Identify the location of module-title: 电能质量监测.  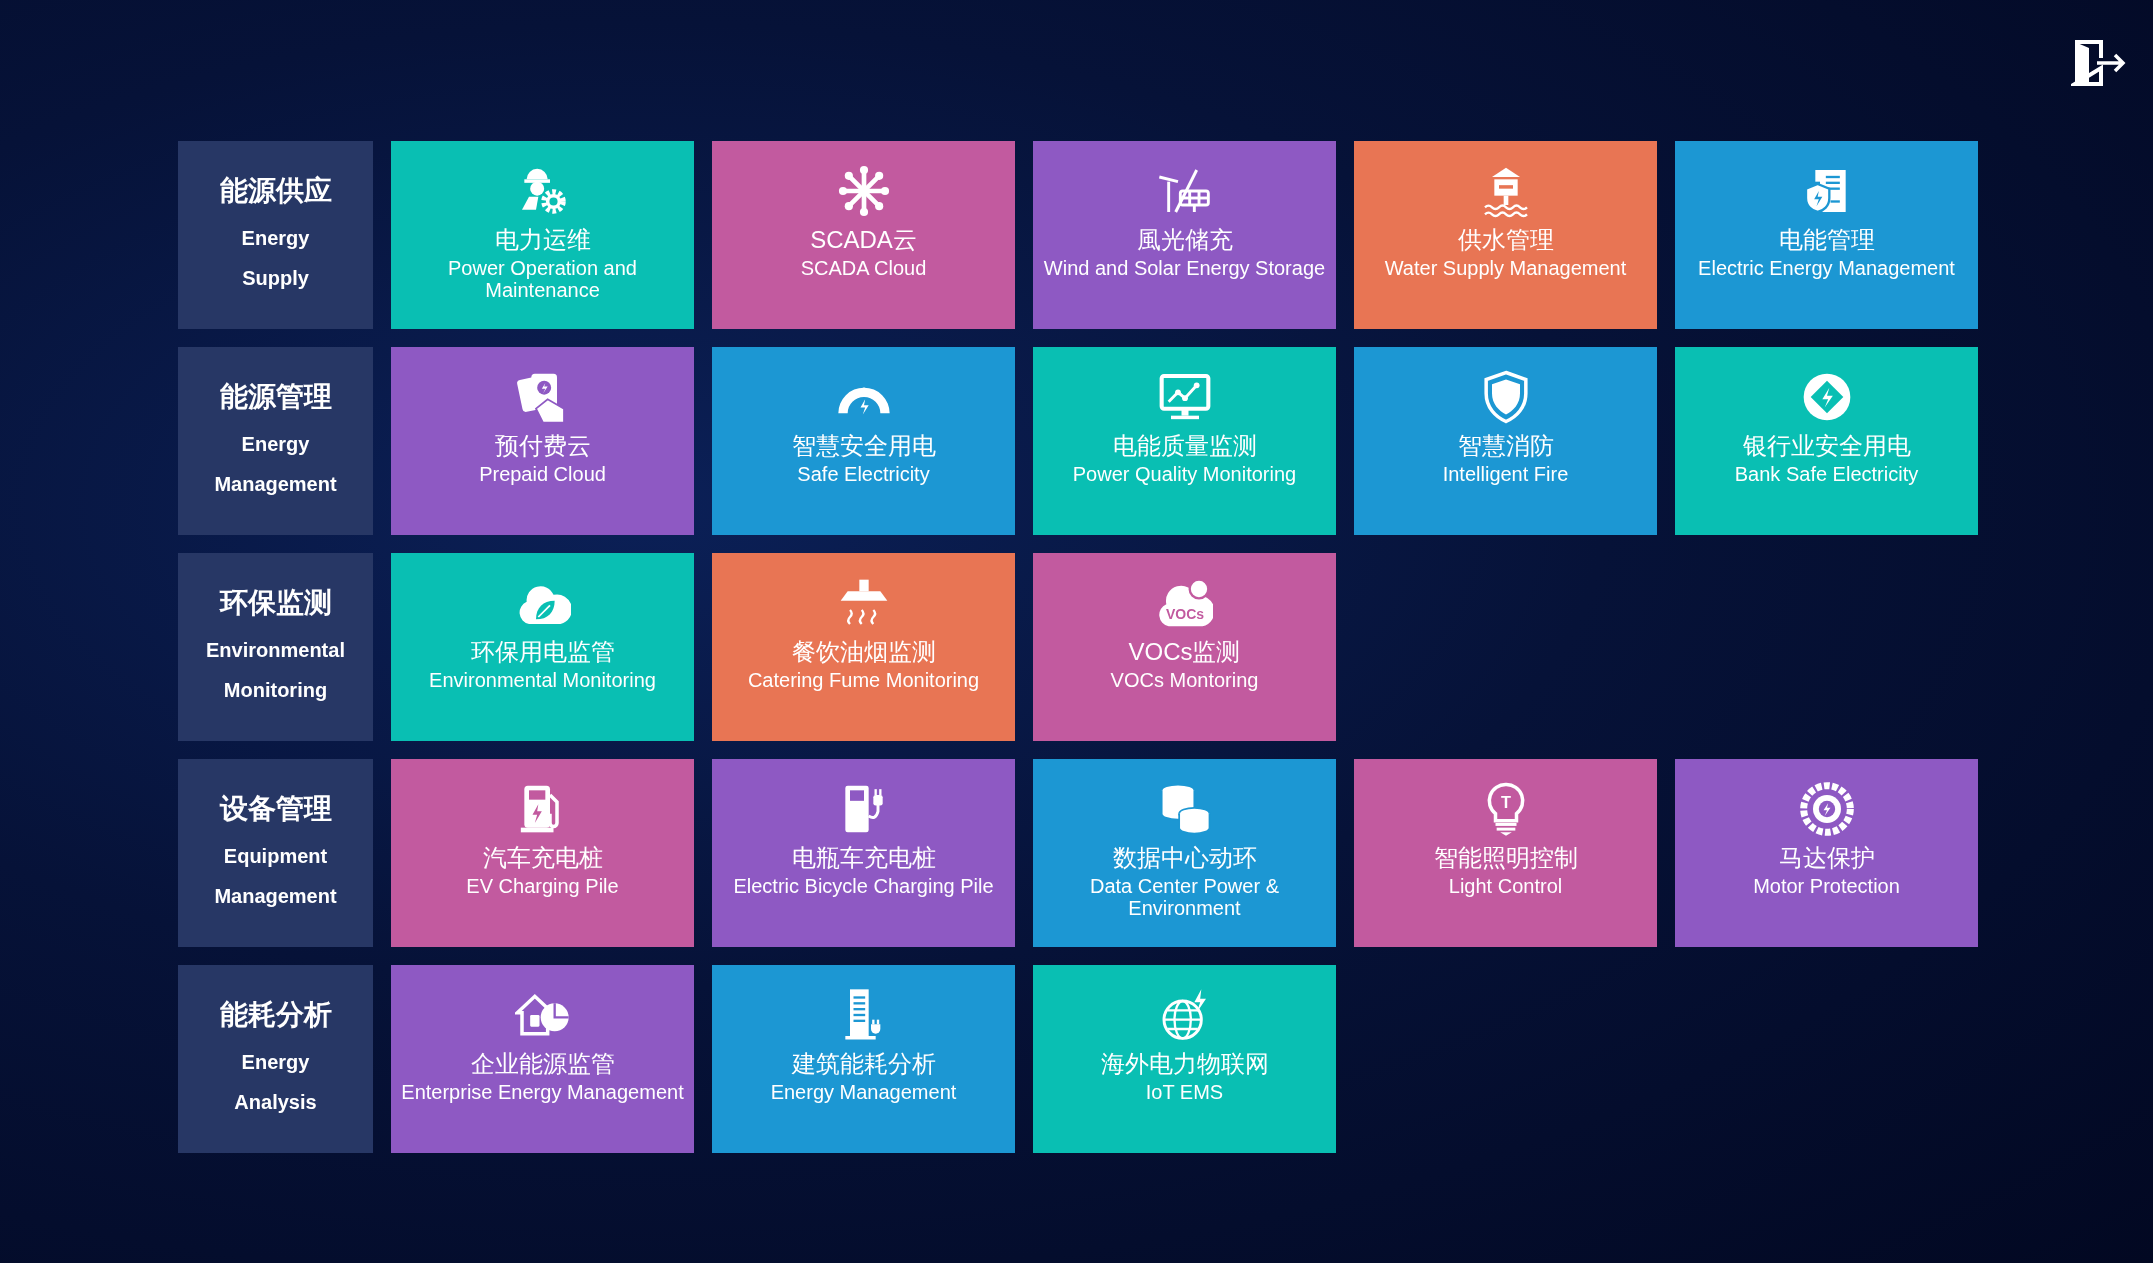
(1184, 446).